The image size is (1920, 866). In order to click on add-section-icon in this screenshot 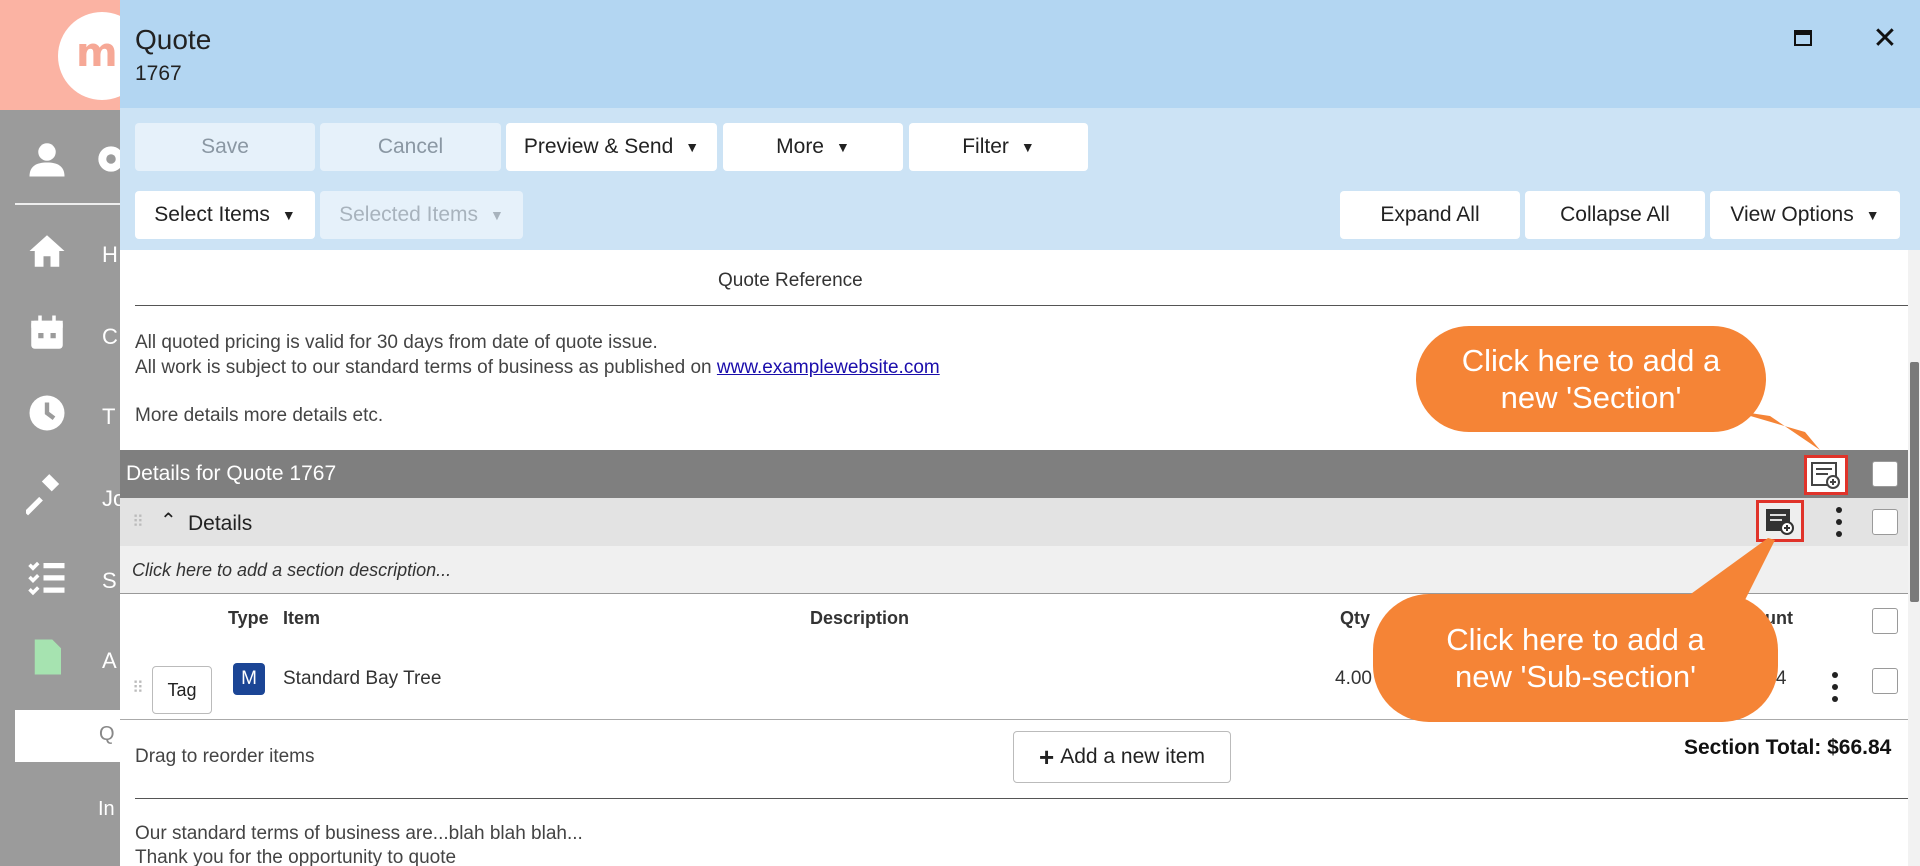, I will do `click(1825, 475)`.